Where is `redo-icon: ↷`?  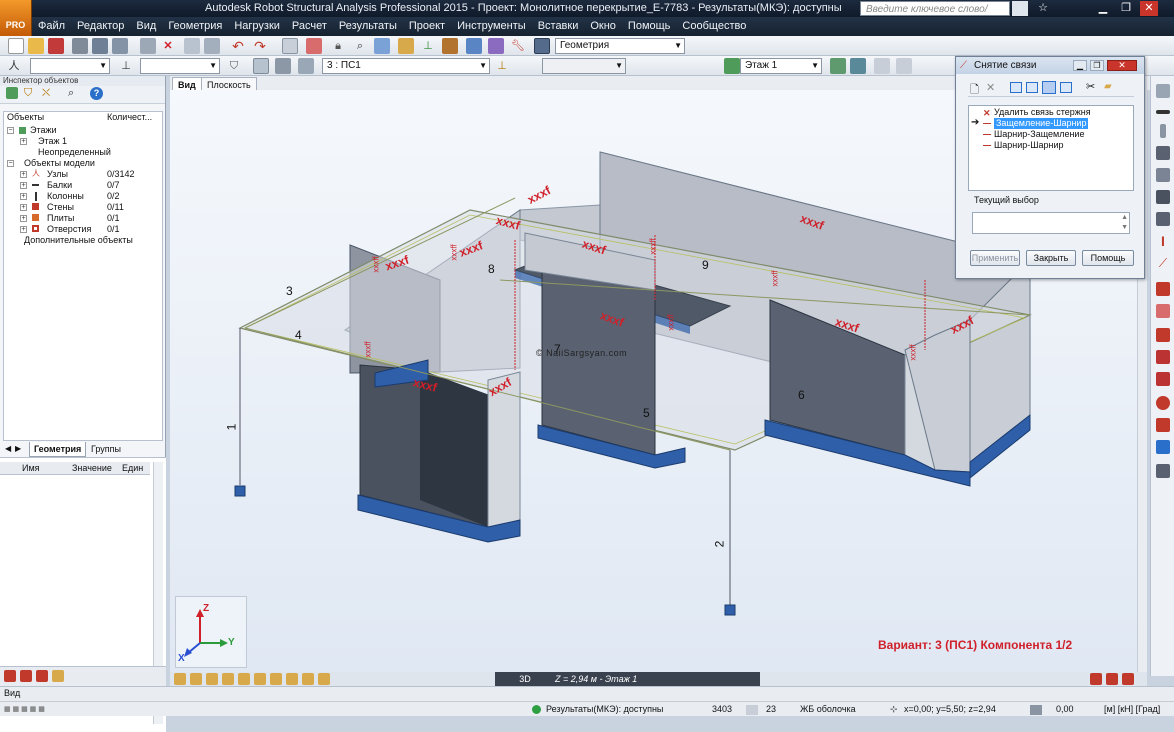
redo-icon: ↷ is located at coordinates (260, 46).